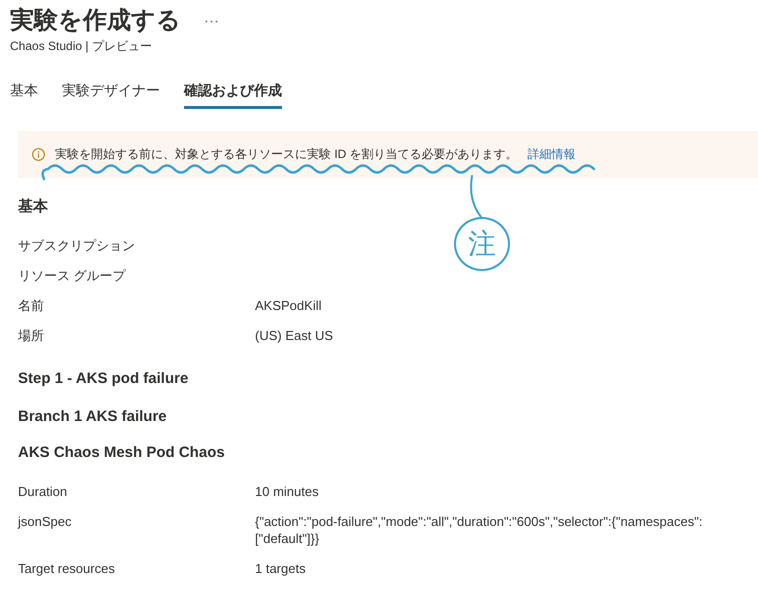 This screenshot has height=609, width=758. I want to click on field-value: 10 minutes, so click(287, 492).